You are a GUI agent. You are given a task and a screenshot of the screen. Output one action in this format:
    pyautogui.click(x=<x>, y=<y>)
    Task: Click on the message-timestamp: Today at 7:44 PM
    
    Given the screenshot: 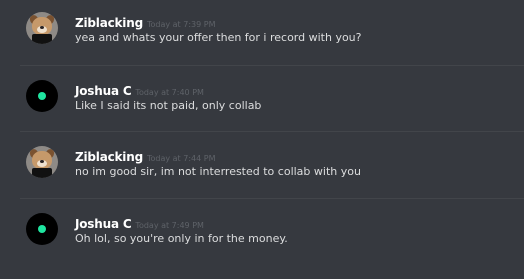 What is the action you would take?
    pyautogui.click(x=181, y=158)
    